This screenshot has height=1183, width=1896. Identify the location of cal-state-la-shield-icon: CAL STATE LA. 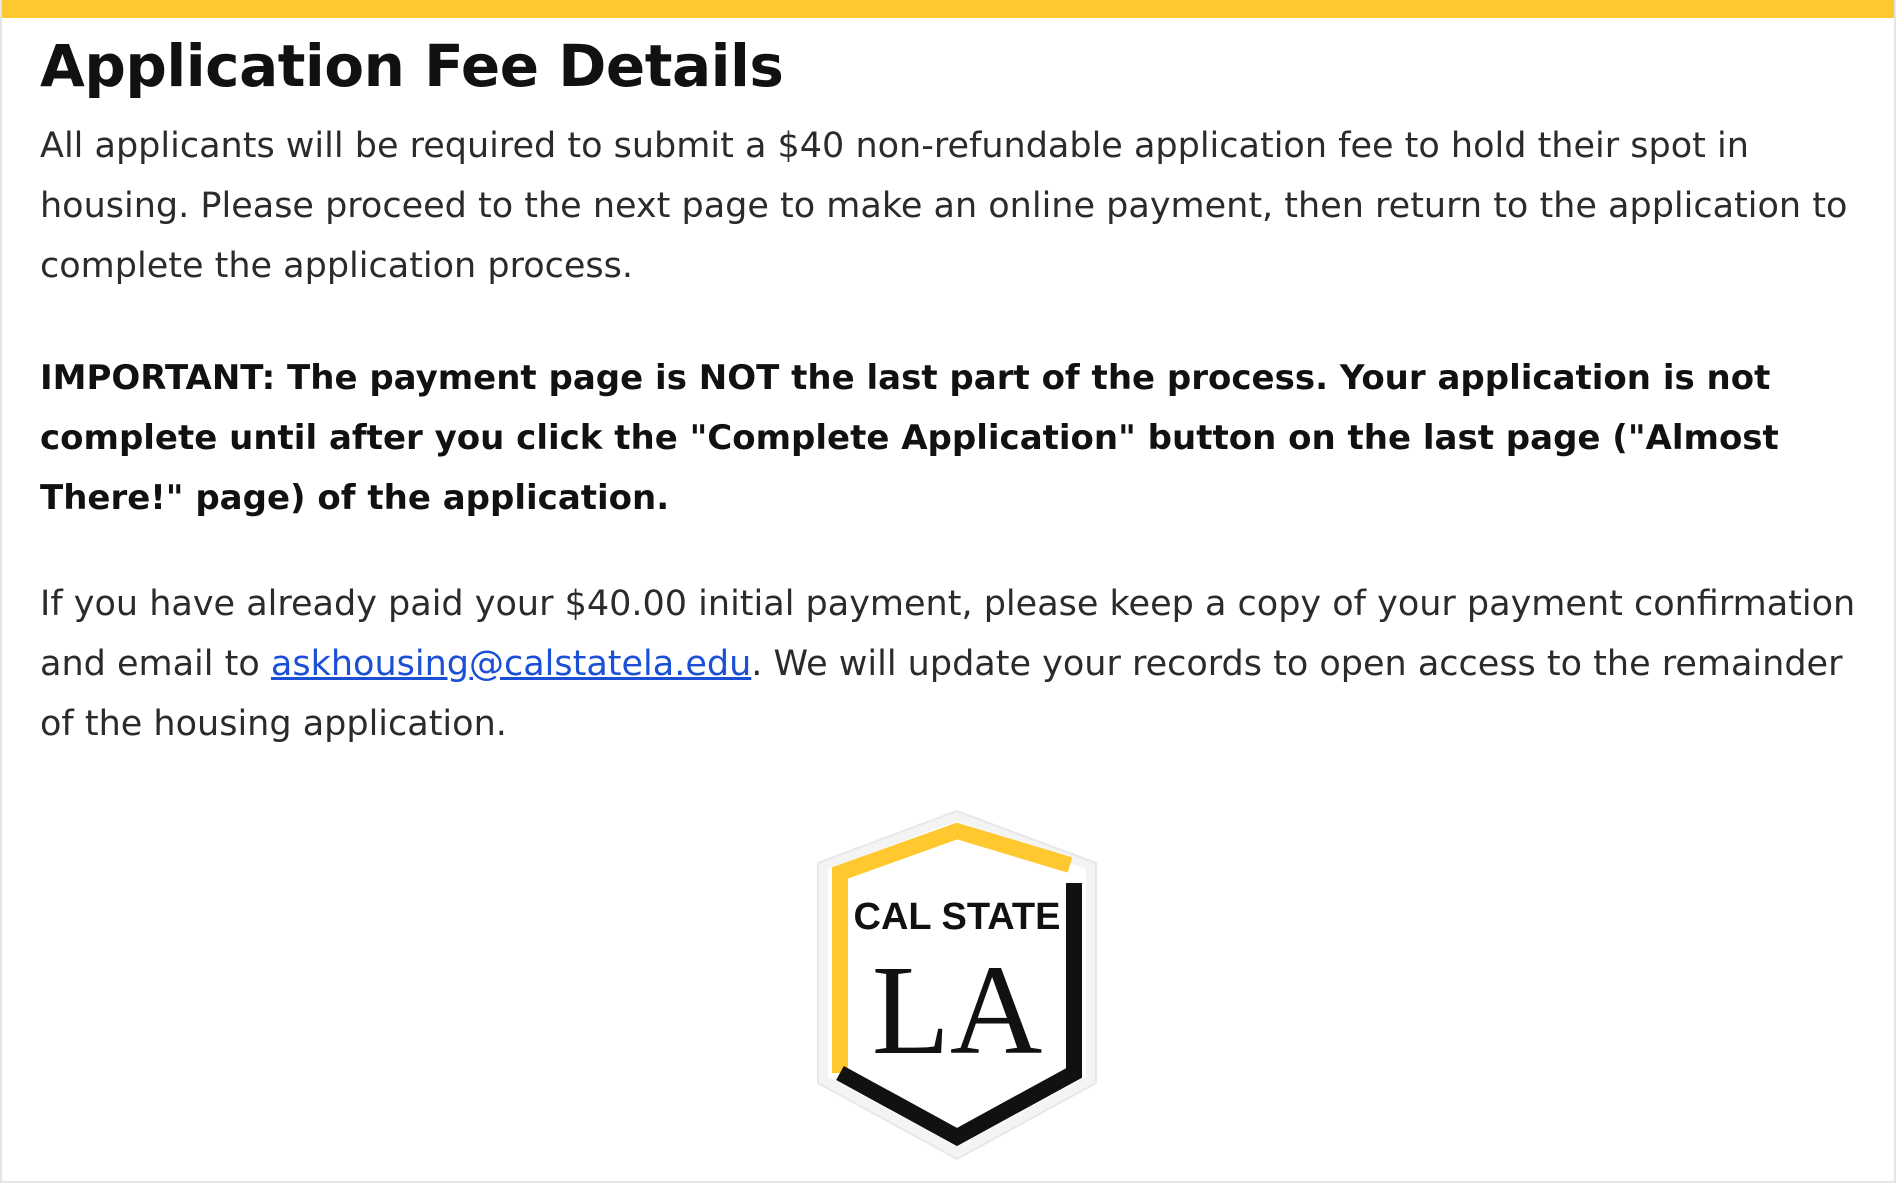
(957, 985).